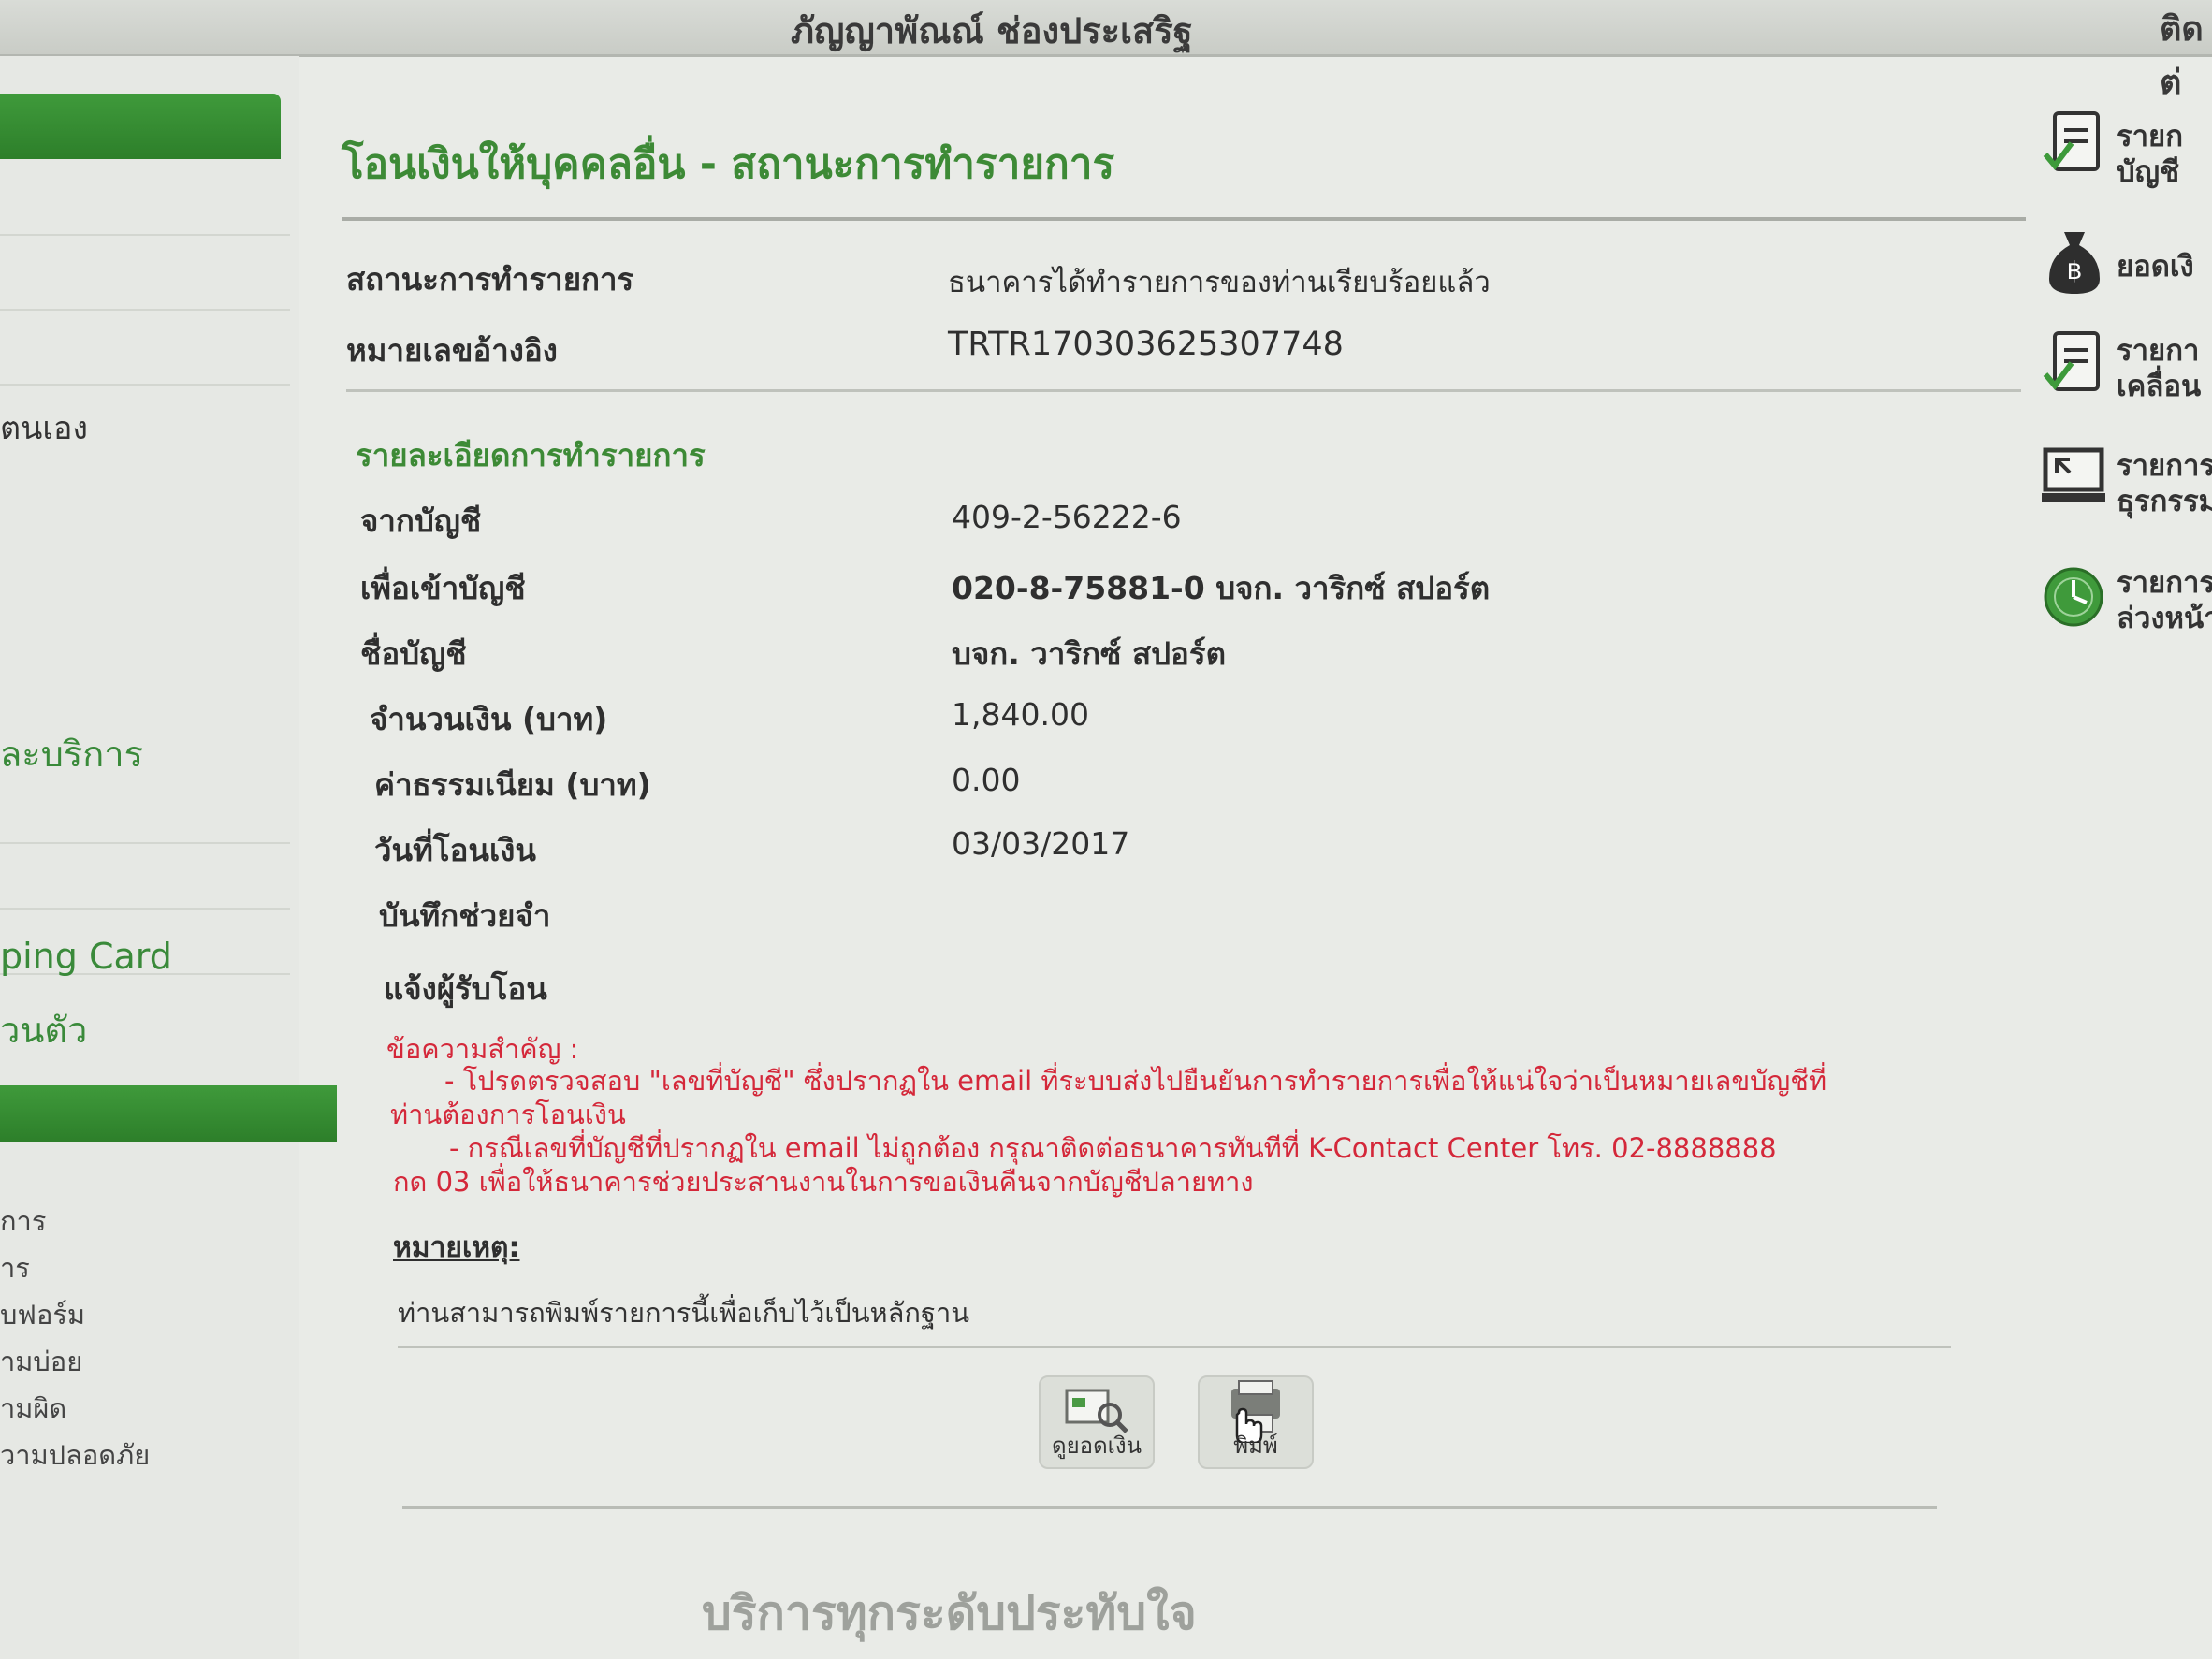 The image size is (2212, 1659). What do you see at coordinates (1097, 1446) in the screenshot?
I see `view-balance-label: ดูยอดเงิน` at bounding box center [1097, 1446].